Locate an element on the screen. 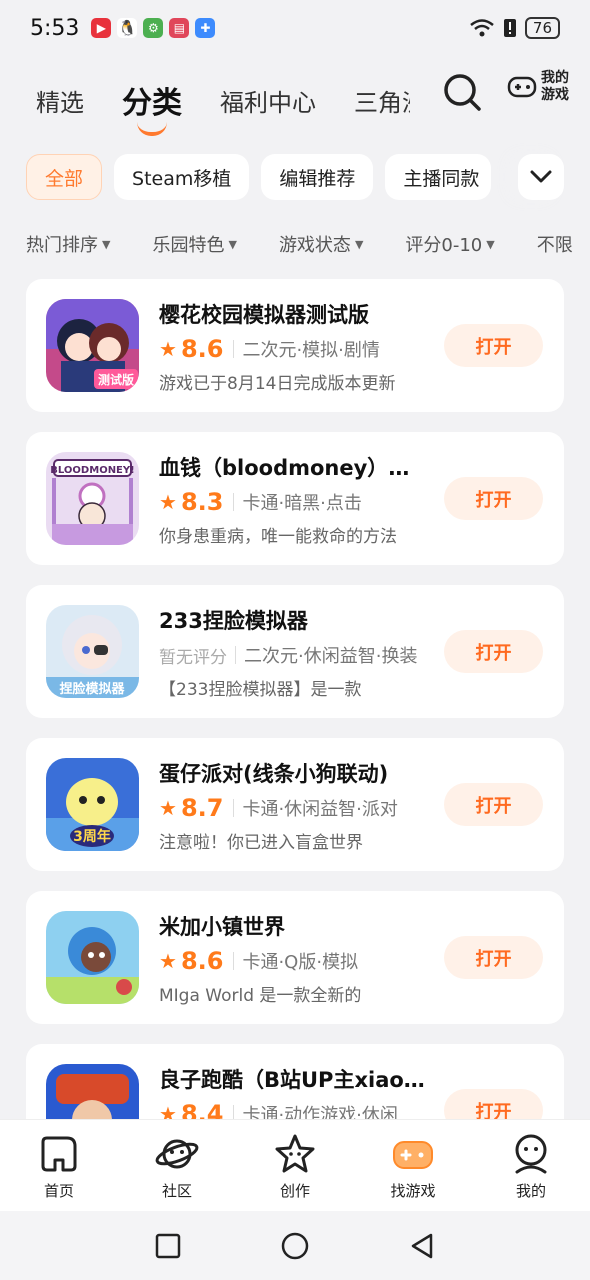 Image resolution: width=590 pixels, height=1280 pixels. sort-popularity-label: 热门排序 is located at coordinates (62, 245).